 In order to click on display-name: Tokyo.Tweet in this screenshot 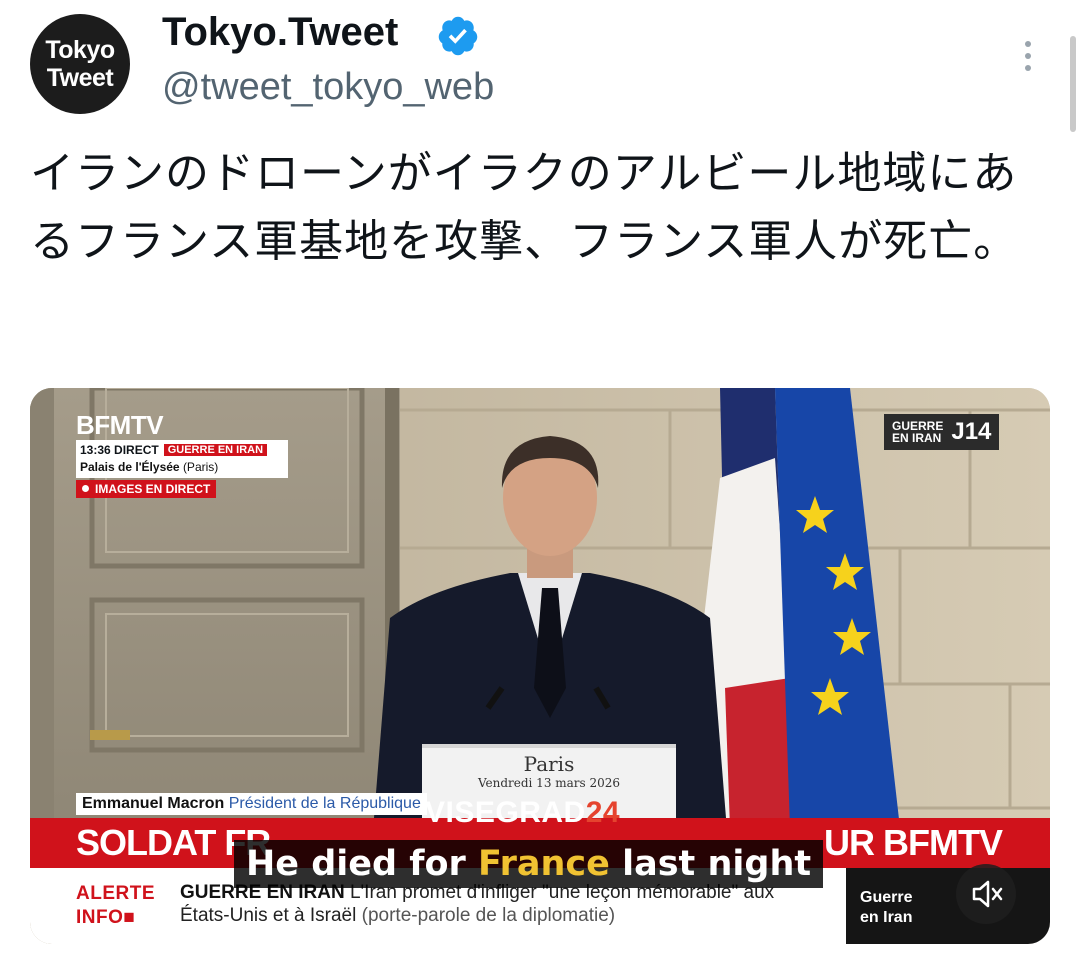, I will do `click(280, 32)`.